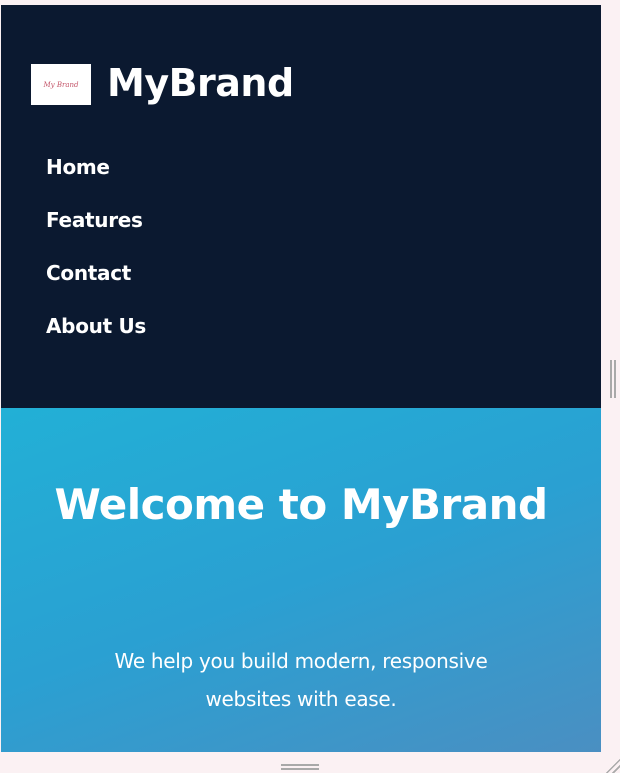 This screenshot has height=773, width=620. I want to click on nav-contact: Contact, so click(96, 287).